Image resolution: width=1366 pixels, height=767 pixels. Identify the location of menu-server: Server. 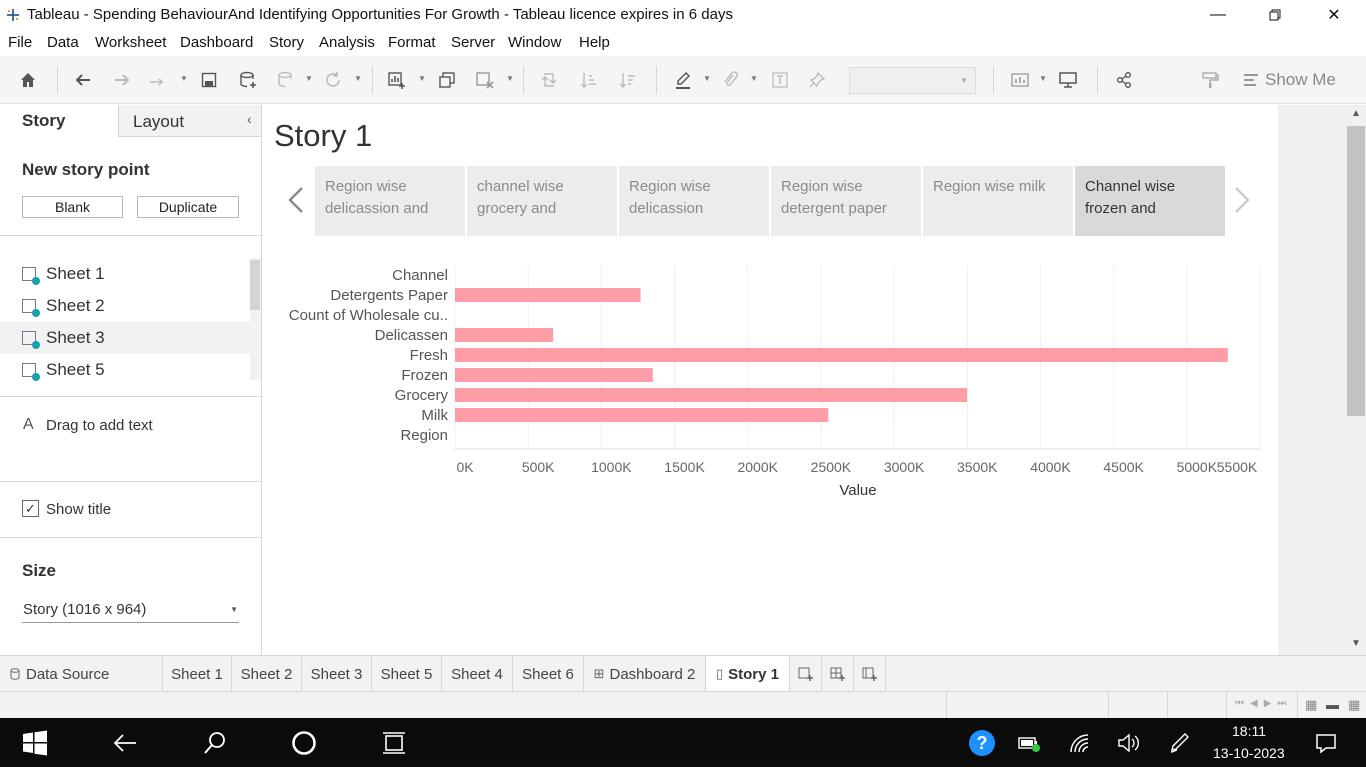
(473, 42).